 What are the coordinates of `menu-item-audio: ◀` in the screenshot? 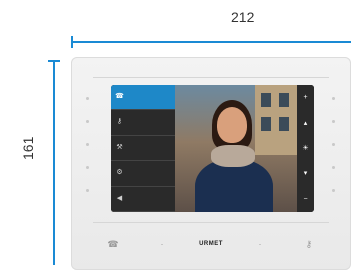 It's located at (143, 199).